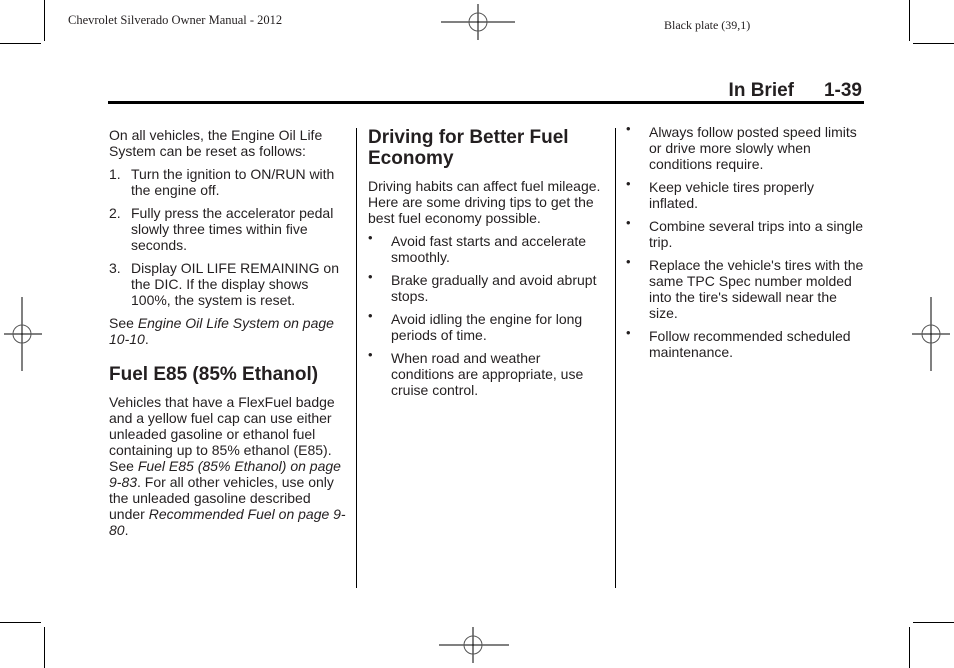  Describe the element at coordinates (115, 213) in the screenshot. I see `step-number: 2.` at that location.